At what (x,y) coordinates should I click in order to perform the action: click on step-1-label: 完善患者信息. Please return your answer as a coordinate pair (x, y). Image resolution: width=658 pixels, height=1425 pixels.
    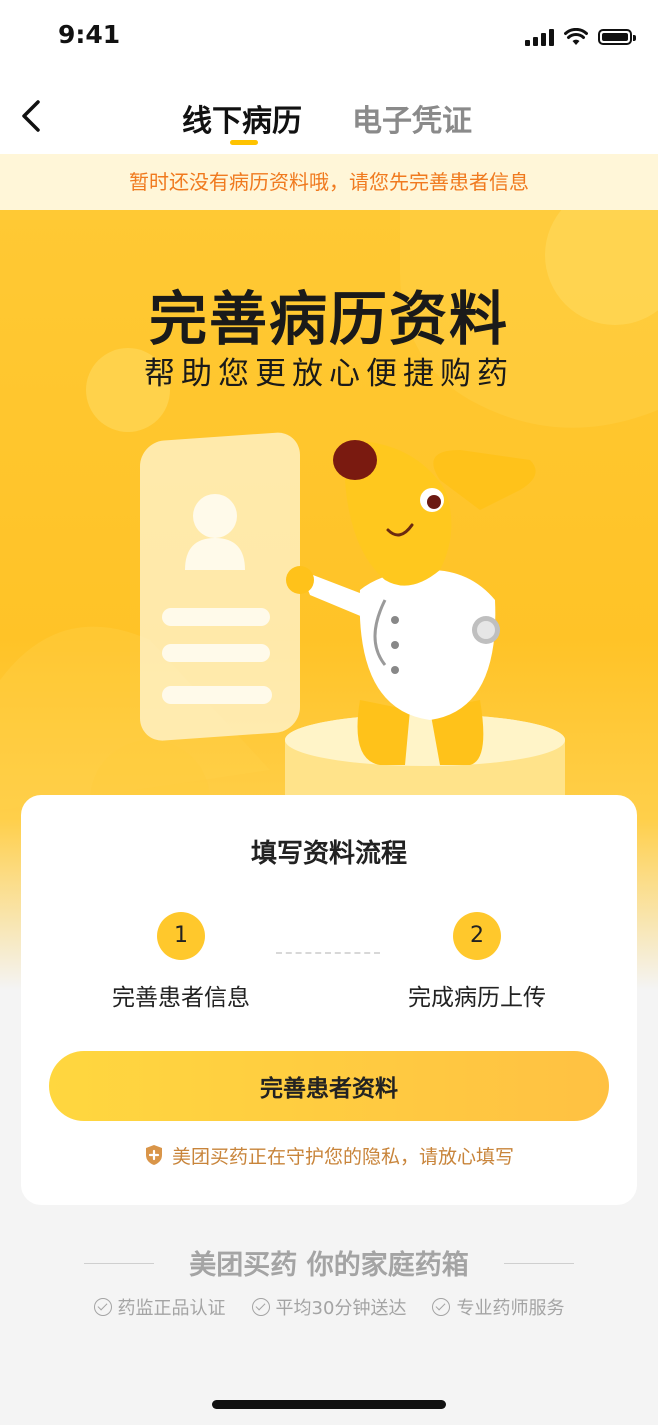
    Looking at the image, I should click on (181, 998).